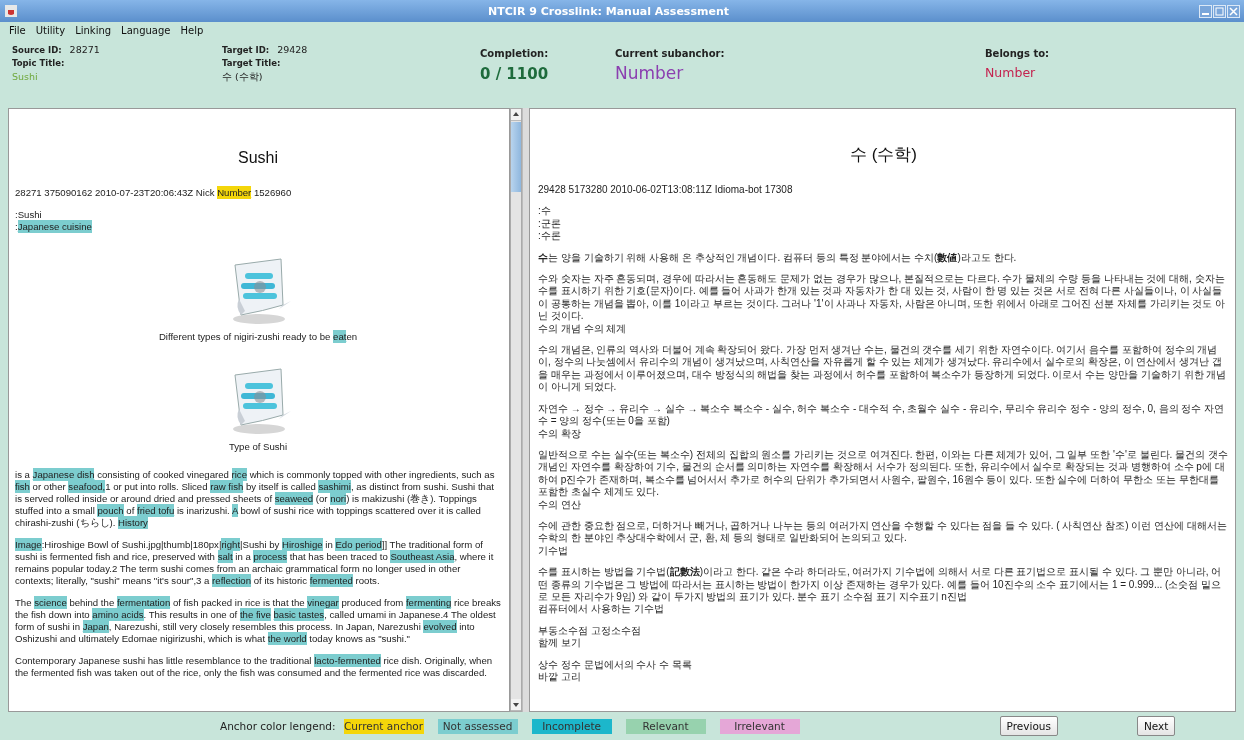 The height and width of the screenshot is (740, 1244). Describe the element at coordinates (29, 215) in the screenshot. I see `article-text: :Sushi` at that location.